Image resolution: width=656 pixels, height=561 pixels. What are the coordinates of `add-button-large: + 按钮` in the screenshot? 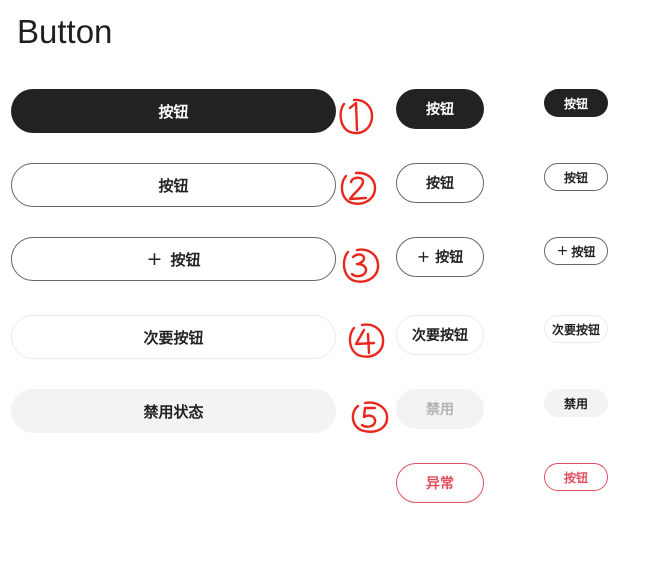 It's located at (173, 259).